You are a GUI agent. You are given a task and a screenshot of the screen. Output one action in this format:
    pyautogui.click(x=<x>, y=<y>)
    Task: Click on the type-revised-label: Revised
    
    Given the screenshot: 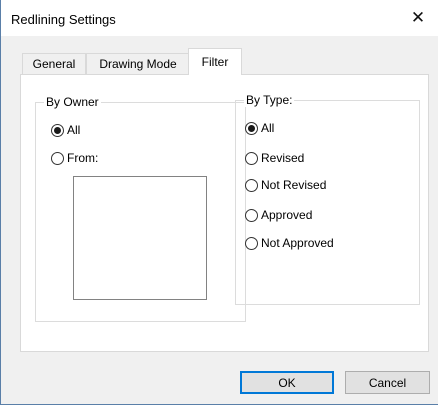 What is the action you would take?
    pyautogui.click(x=283, y=158)
    